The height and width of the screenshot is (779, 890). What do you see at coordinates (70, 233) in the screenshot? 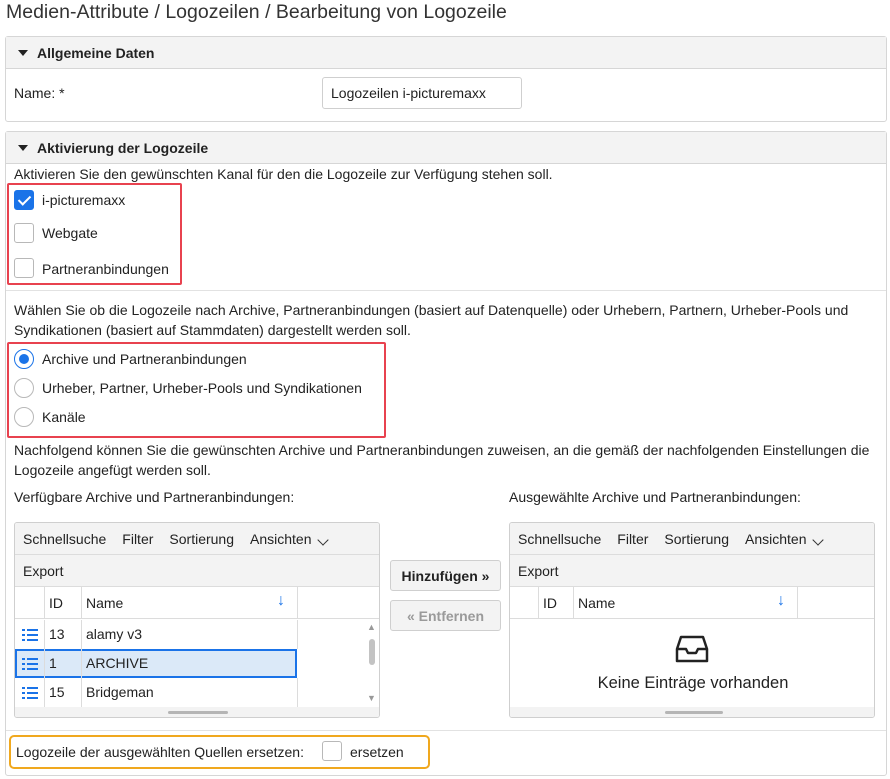
I see `channel-label-webgate: Webgate` at bounding box center [70, 233].